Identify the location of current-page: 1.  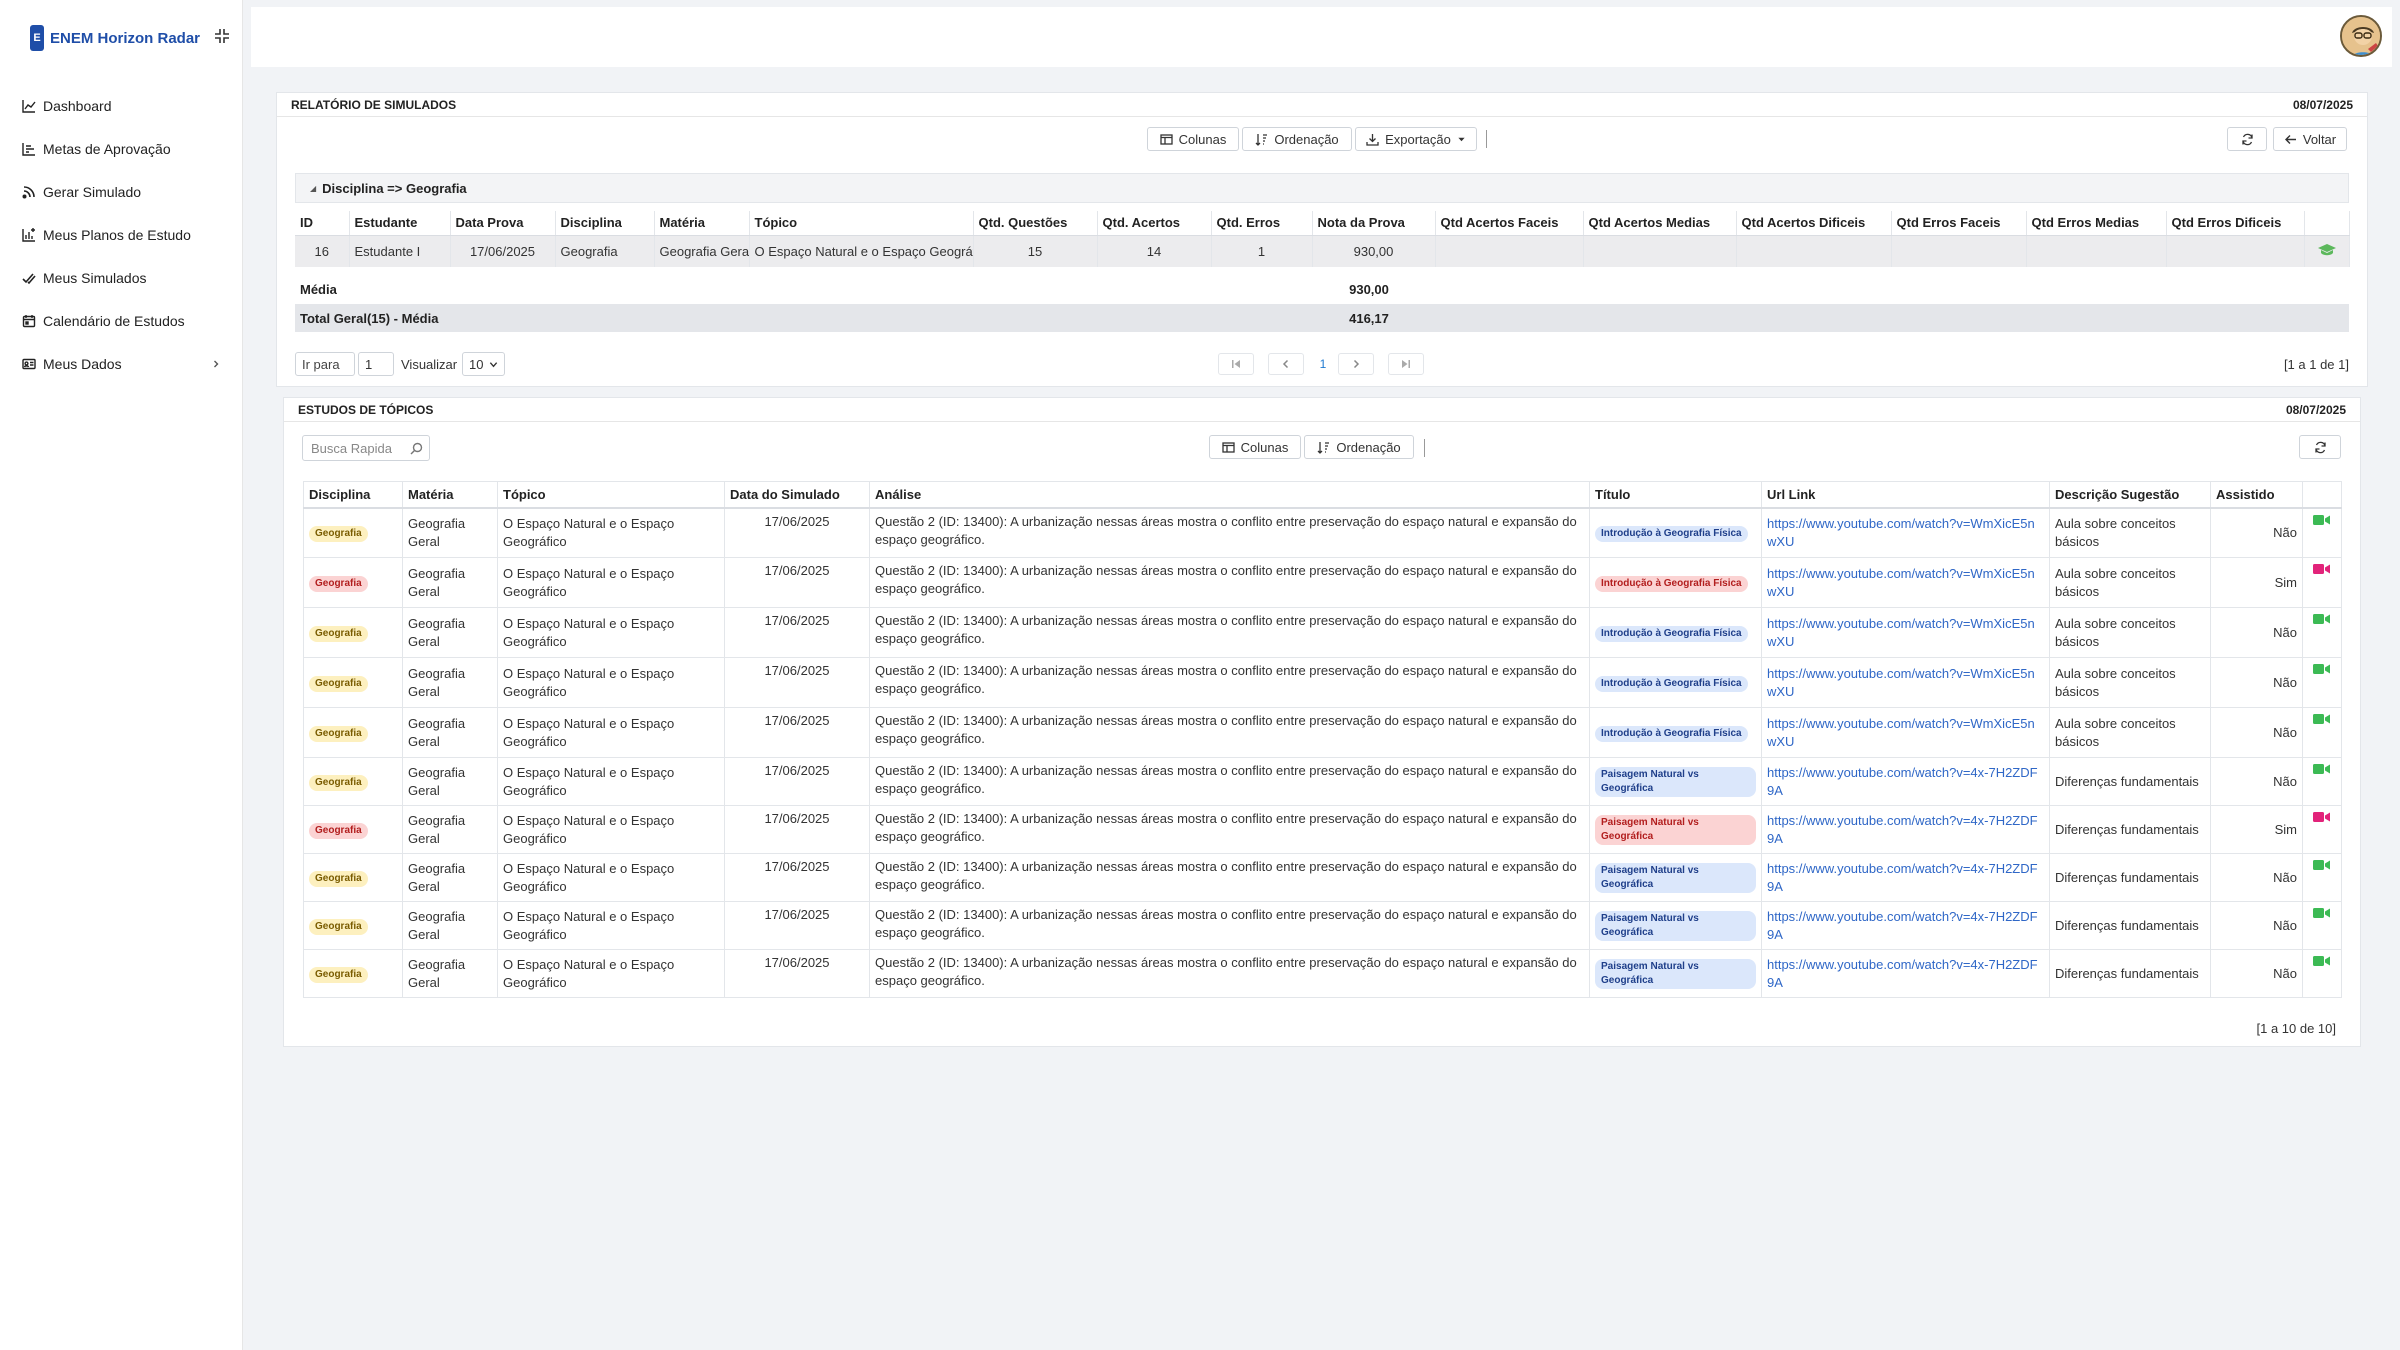
(1323, 364).